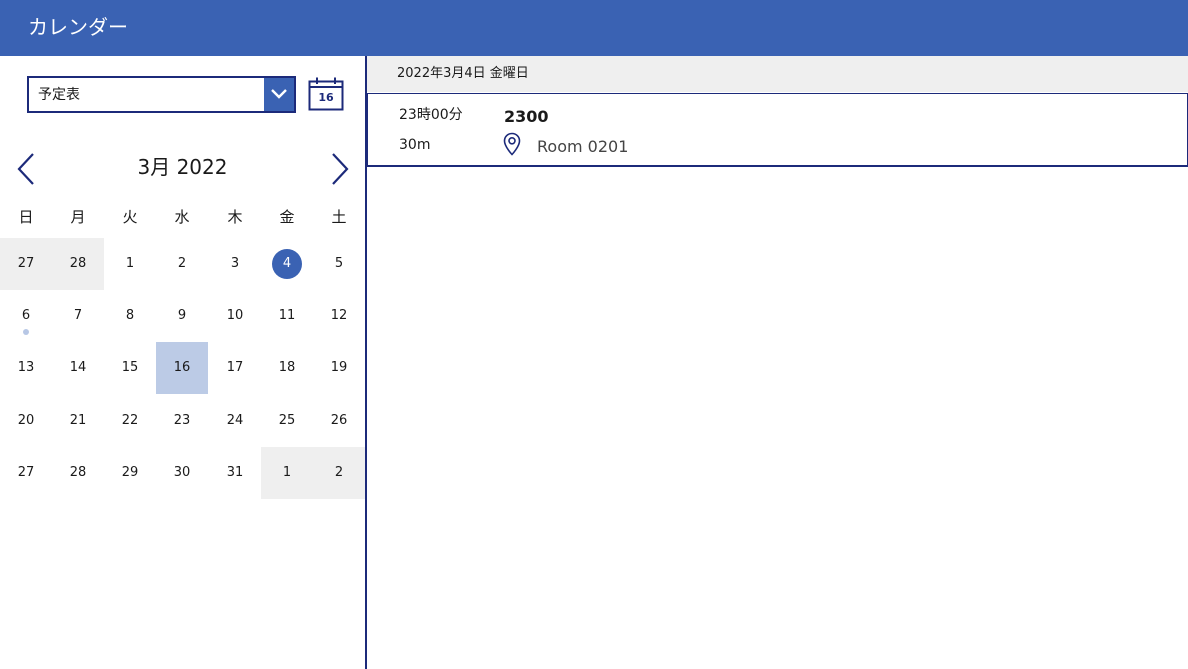 This screenshot has width=1188, height=669. What do you see at coordinates (526, 116) in the screenshot?
I see `event-title: 2300` at bounding box center [526, 116].